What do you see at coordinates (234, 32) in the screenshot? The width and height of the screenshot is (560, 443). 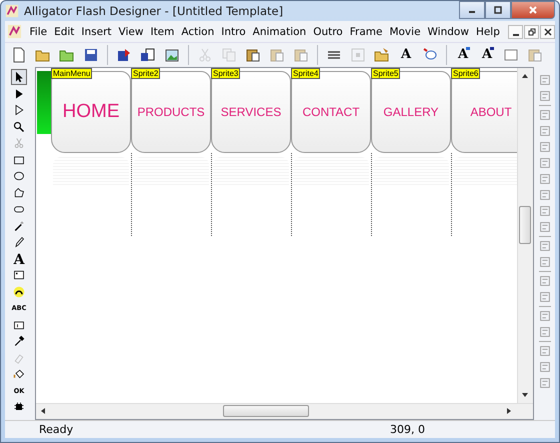 I see `menu-item: Intro` at bounding box center [234, 32].